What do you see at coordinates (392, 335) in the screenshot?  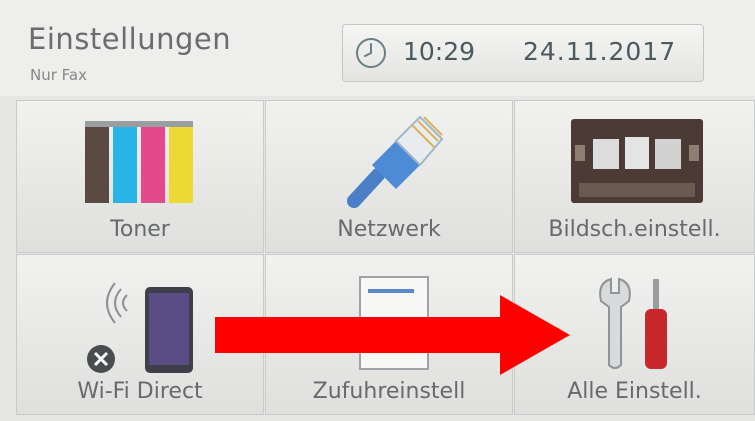 I see `red-arrow-annotation` at bounding box center [392, 335].